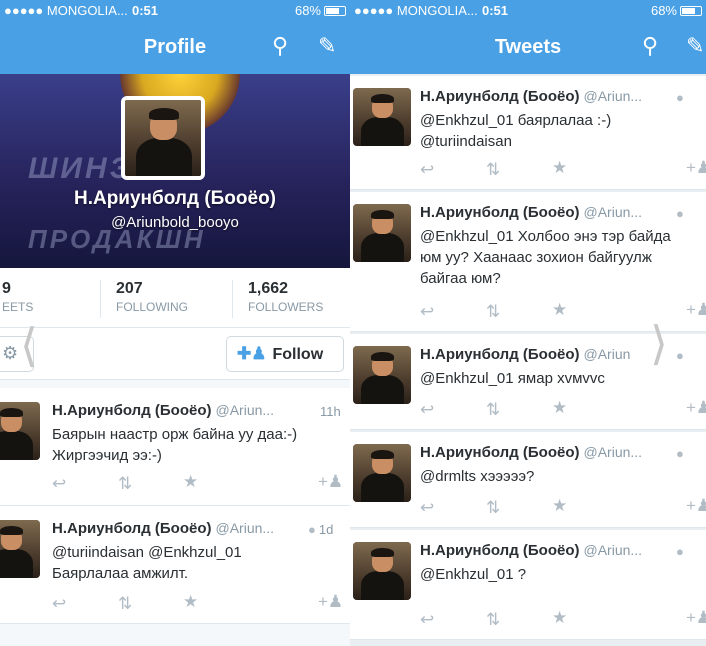 The width and height of the screenshot is (706, 646). What do you see at coordinates (460, 278) in the screenshot?
I see `tweet-text-line: байгаа юм?` at bounding box center [460, 278].